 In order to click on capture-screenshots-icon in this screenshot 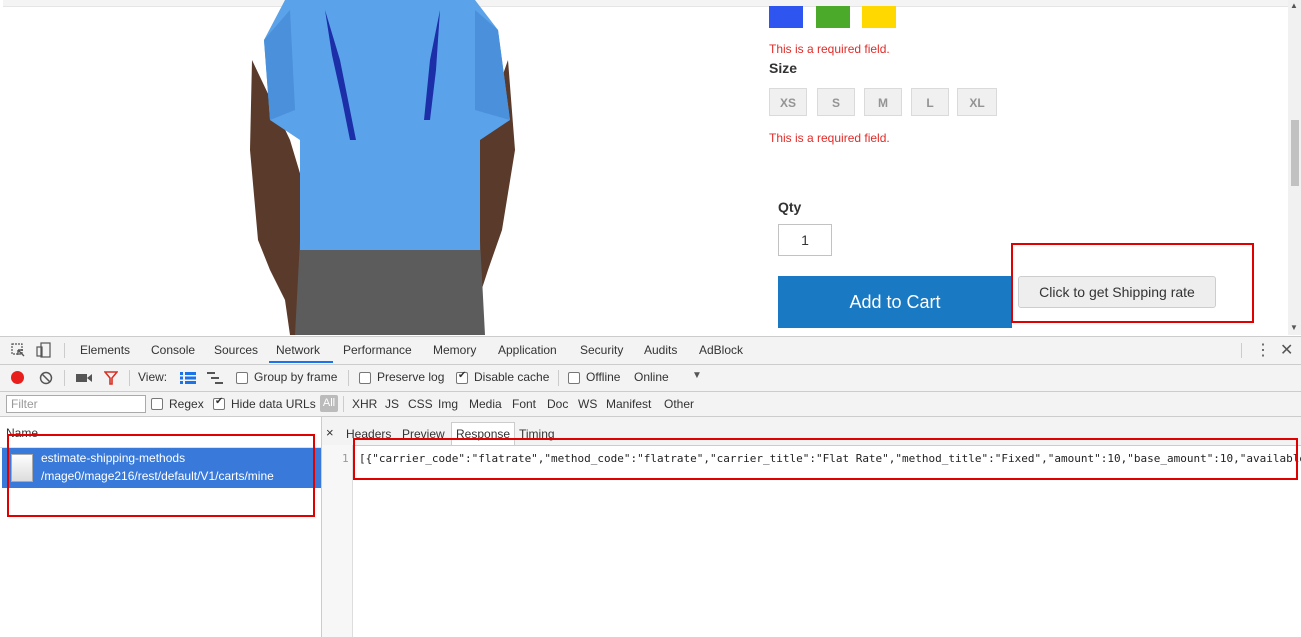, I will do `click(84, 378)`.